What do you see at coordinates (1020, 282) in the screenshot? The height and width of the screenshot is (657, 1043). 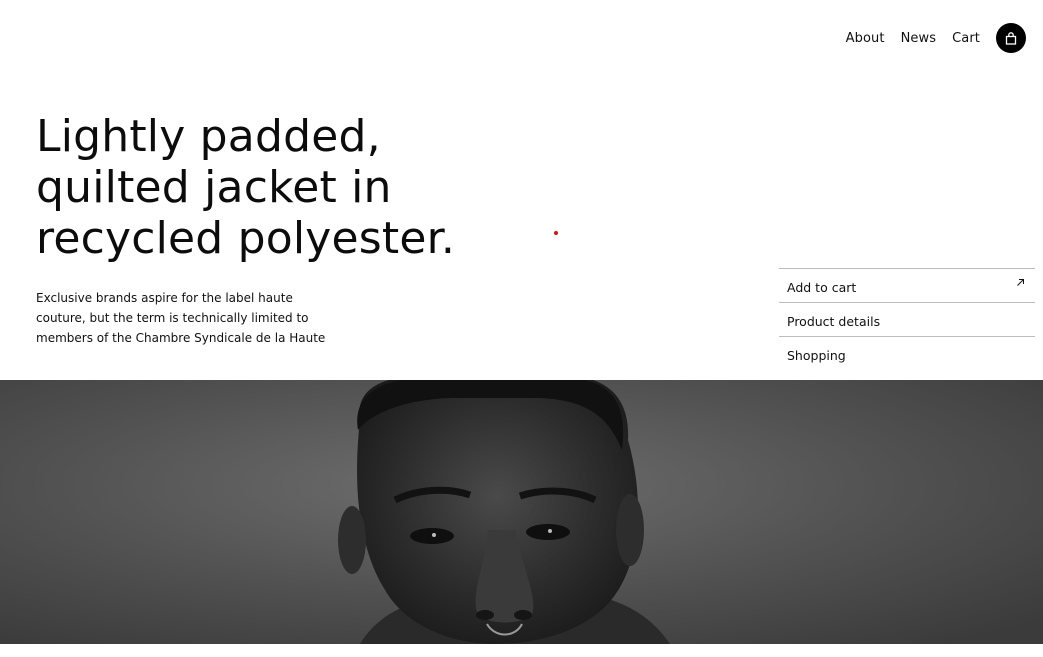 I see `arrow-up-right-icon` at bounding box center [1020, 282].